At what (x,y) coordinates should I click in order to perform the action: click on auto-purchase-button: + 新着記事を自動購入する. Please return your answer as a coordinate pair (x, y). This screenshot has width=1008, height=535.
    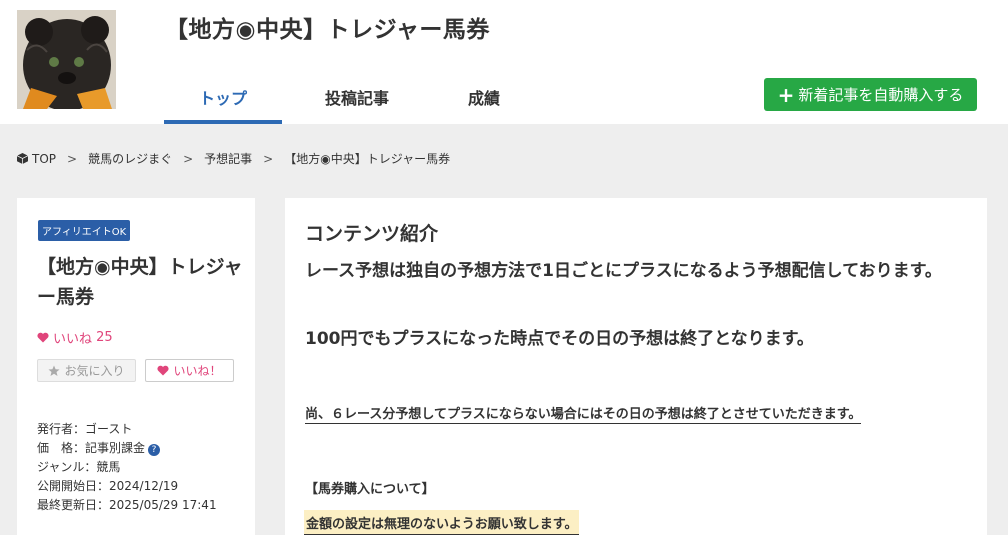
    Looking at the image, I should click on (870, 94).